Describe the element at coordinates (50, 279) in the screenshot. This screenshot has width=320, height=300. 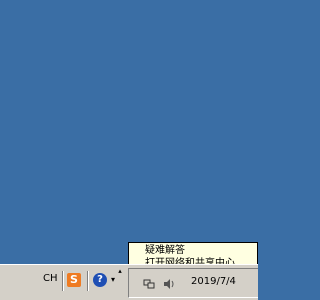
I see `language-indicator: CH` at that location.